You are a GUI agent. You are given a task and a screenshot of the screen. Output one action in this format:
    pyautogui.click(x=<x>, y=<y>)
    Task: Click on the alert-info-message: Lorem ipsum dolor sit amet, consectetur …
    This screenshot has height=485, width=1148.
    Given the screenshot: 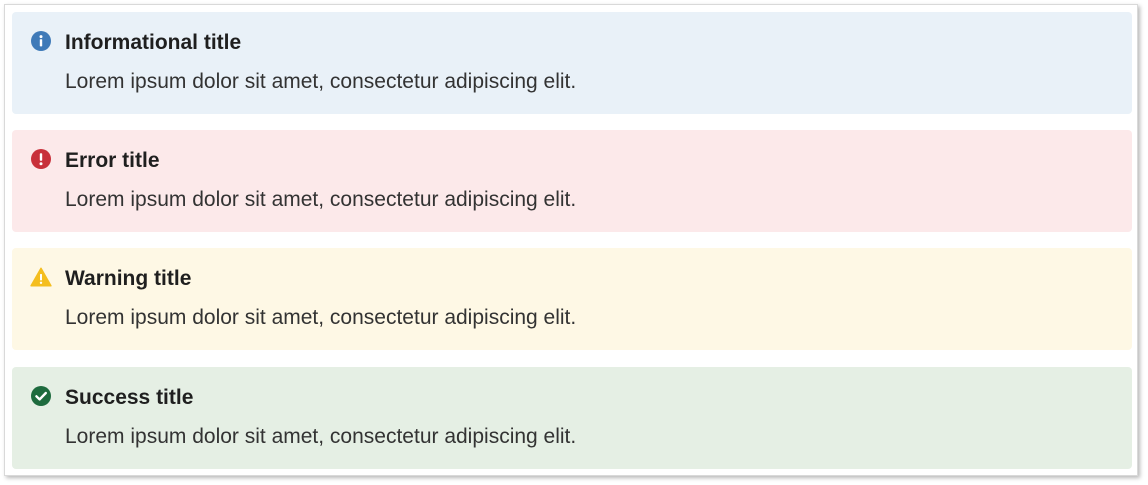 What is the action you would take?
    pyautogui.click(x=321, y=81)
    